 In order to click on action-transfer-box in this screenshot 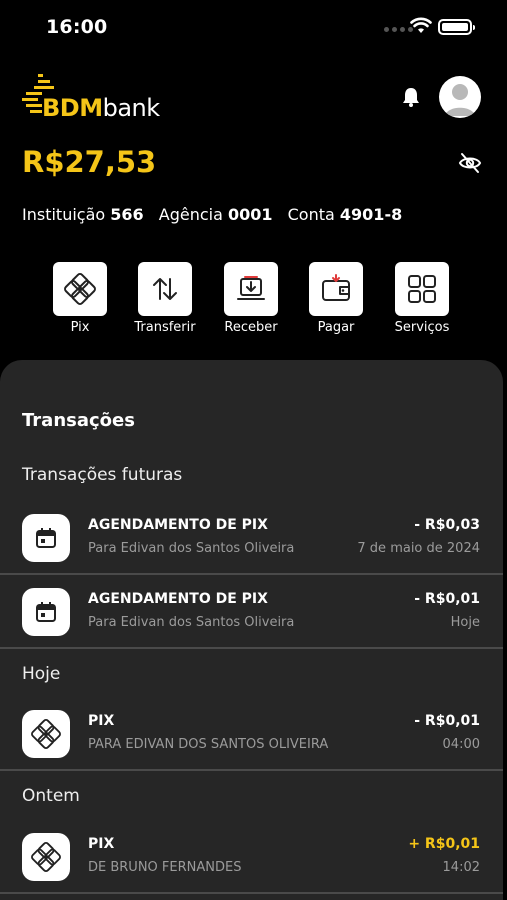, I will do `click(165, 289)`.